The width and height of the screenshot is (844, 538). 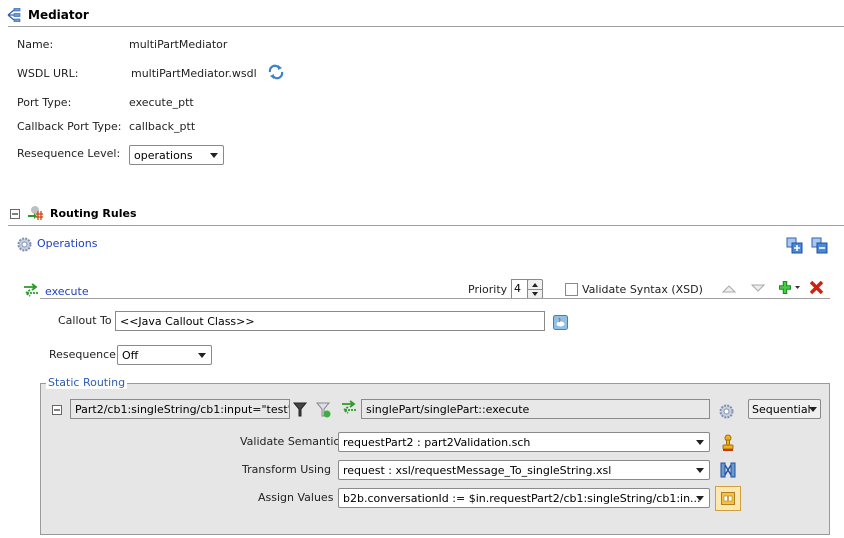 I want to click on execution-type-select: Sequential, so click(x=784, y=409).